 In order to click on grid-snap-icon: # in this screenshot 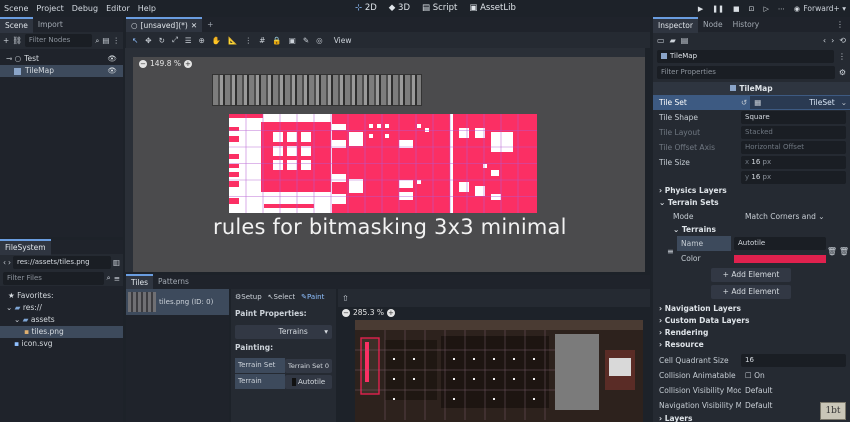, I will do `click(262, 40)`.